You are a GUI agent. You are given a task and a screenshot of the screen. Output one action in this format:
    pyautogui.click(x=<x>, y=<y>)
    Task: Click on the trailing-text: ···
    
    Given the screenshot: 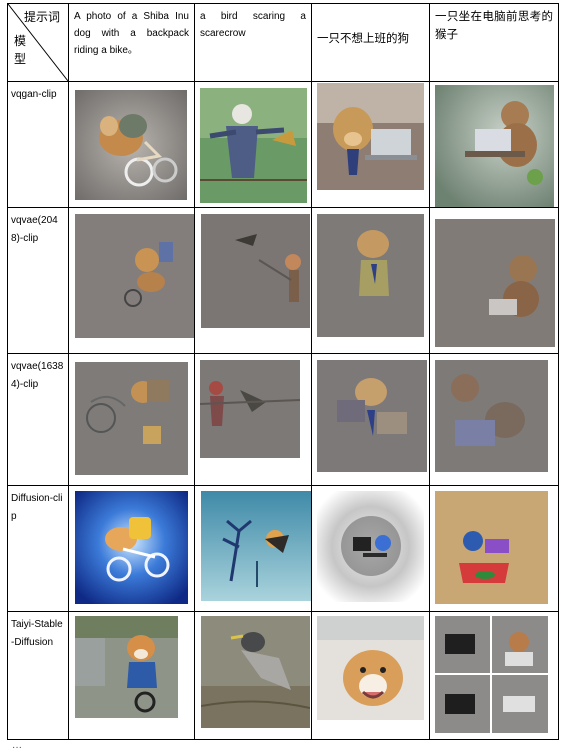 What is the action you would take?
    pyautogui.click(x=17, y=747)
    